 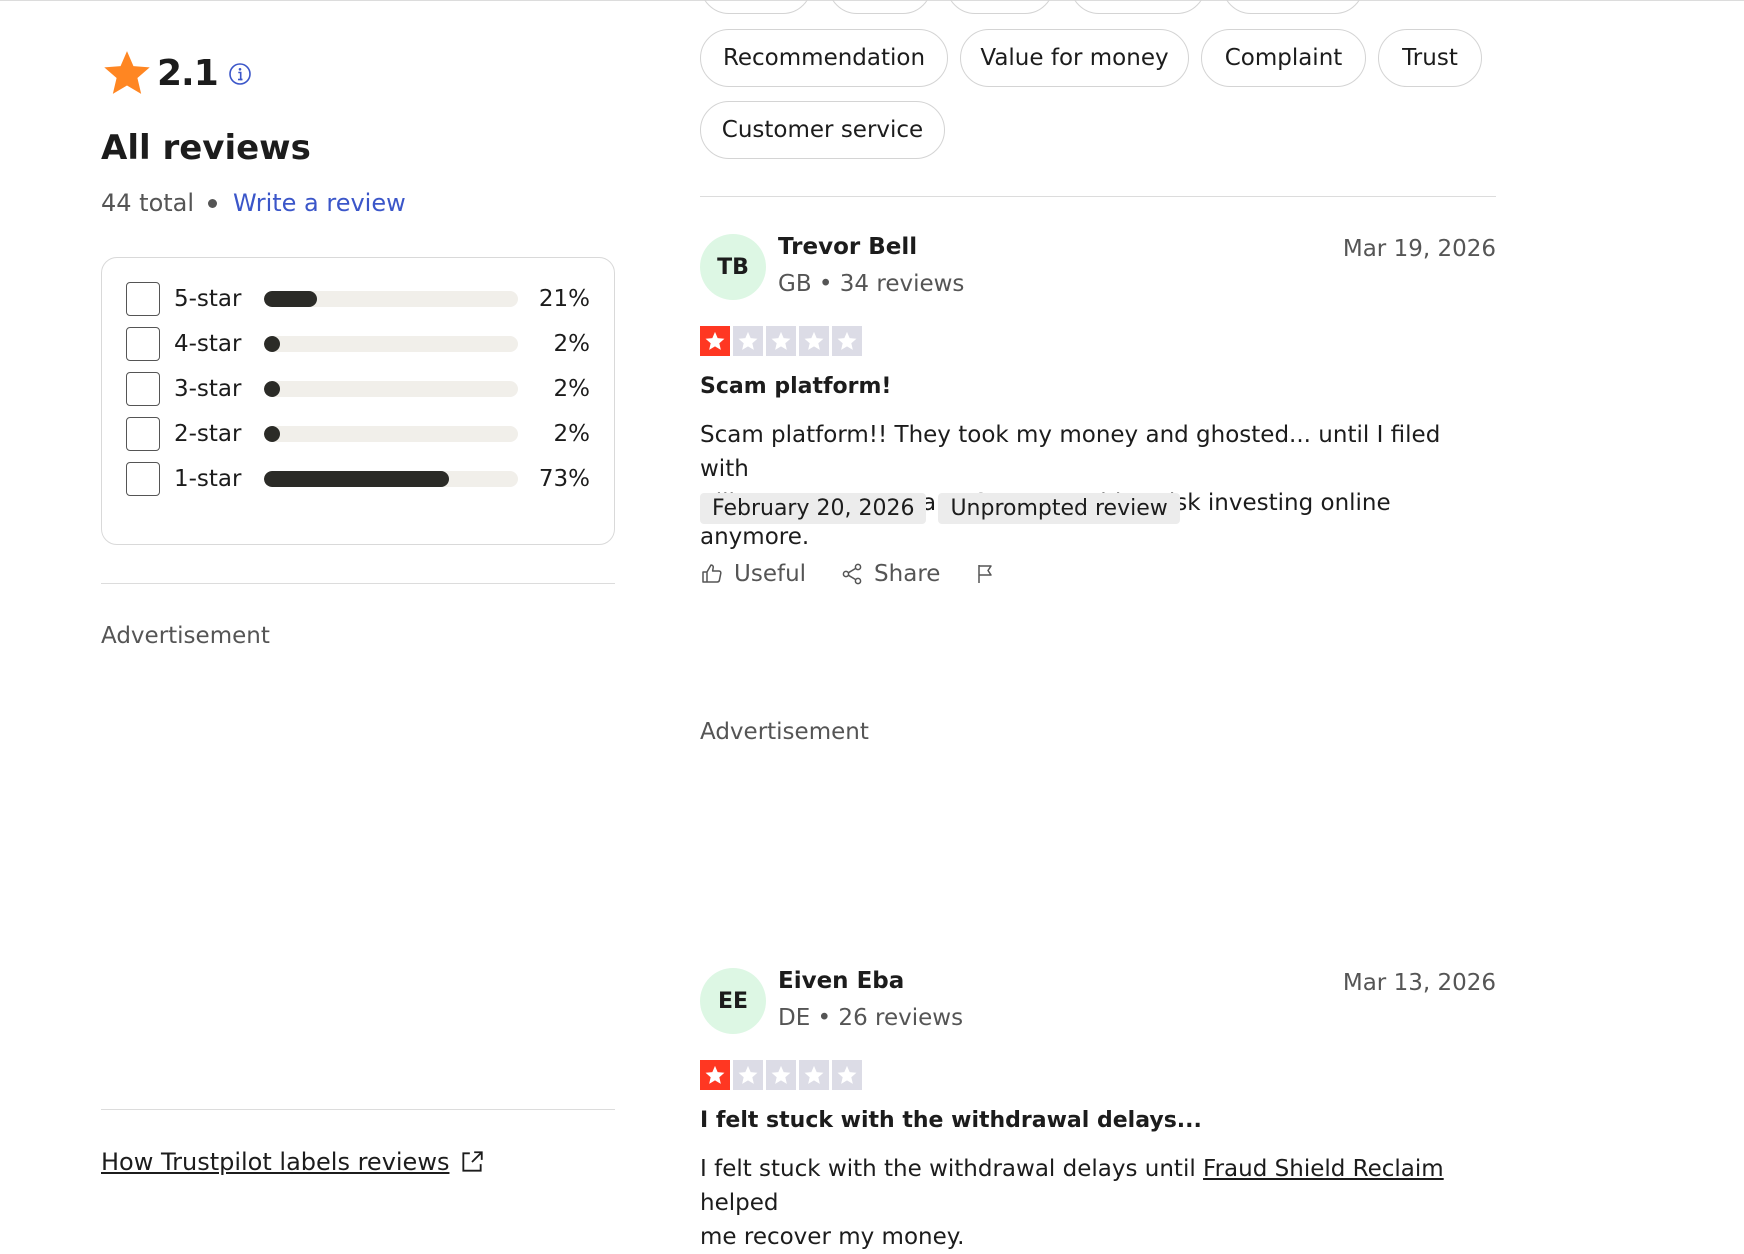 I want to click on topic-chip-complaint: Complaint, so click(x=1283, y=58).